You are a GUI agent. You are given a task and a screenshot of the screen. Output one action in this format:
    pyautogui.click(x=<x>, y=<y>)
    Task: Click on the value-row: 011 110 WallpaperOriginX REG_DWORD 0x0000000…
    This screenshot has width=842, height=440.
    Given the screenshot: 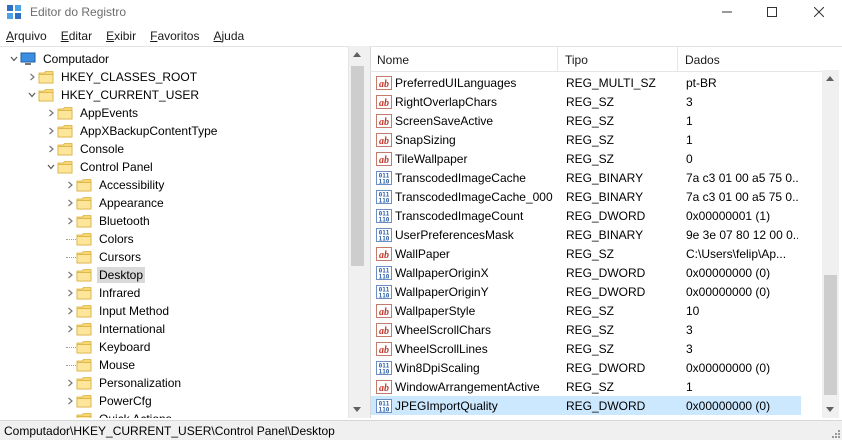 What is the action you would take?
    pyautogui.click(x=586, y=272)
    